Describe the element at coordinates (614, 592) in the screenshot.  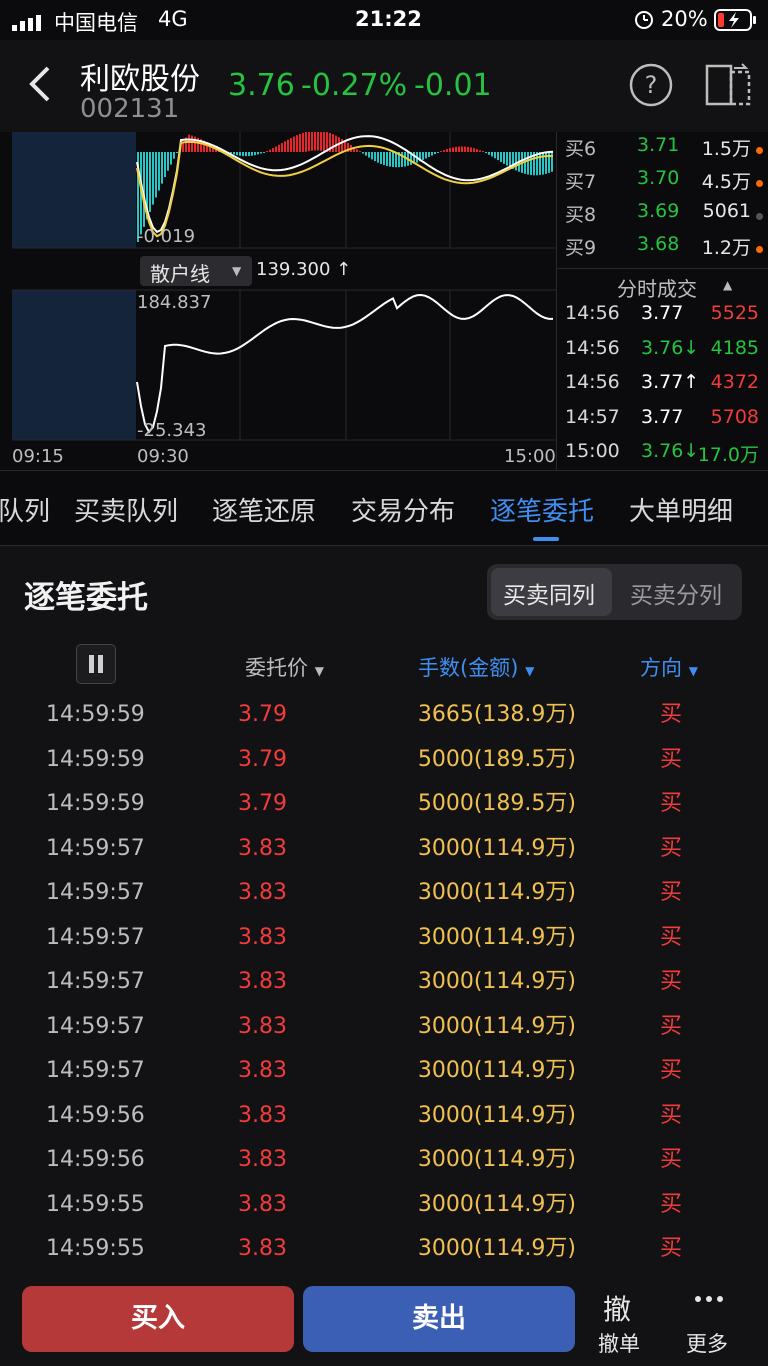
I see `view-mode-toggle: 买卖同列 买卖分列` at that location.